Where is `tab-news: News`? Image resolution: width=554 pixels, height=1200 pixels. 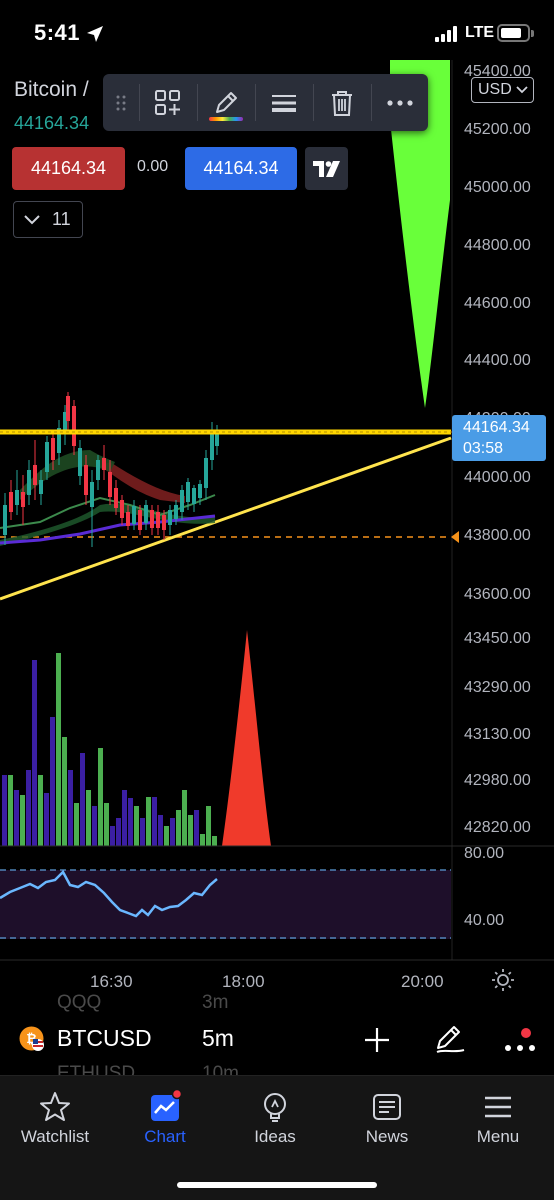
tab-news: News is located at coordinates (387, 1116).